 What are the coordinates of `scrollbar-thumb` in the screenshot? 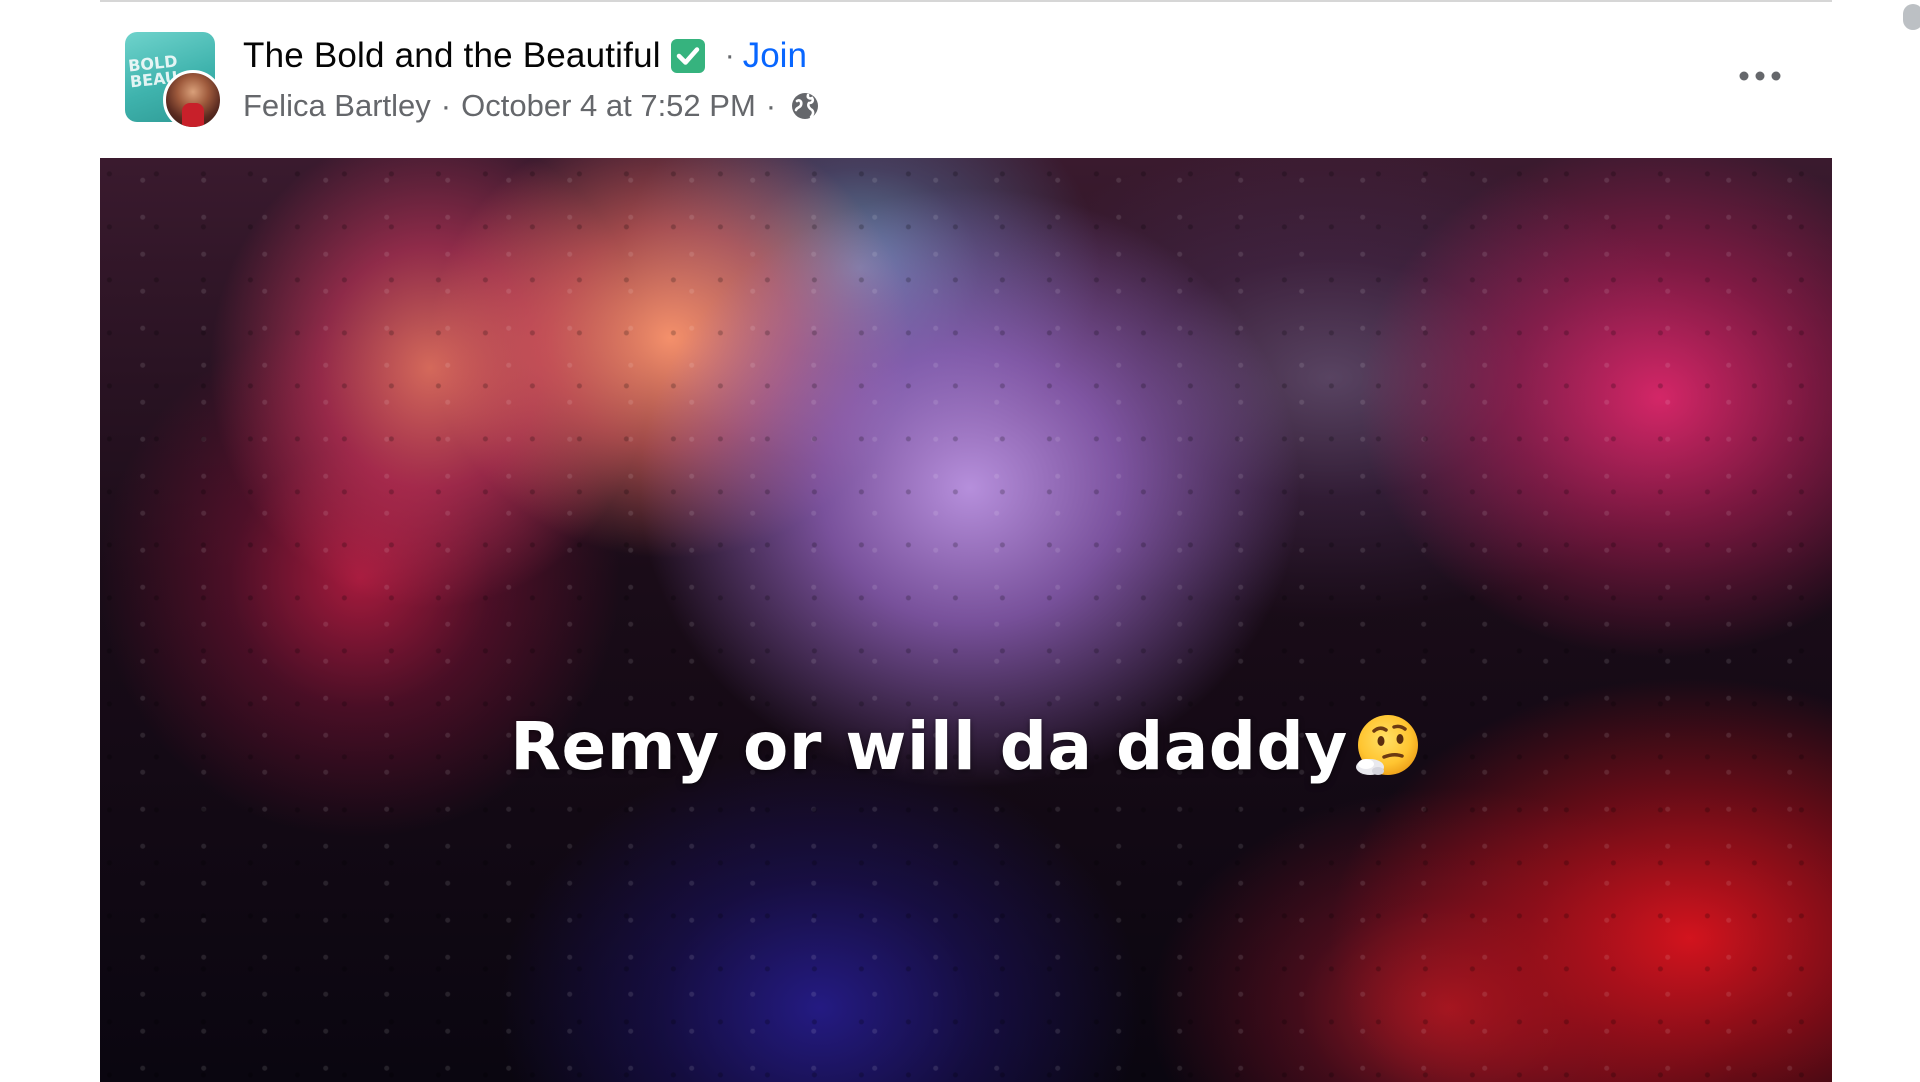 It's located at (1911, 17).